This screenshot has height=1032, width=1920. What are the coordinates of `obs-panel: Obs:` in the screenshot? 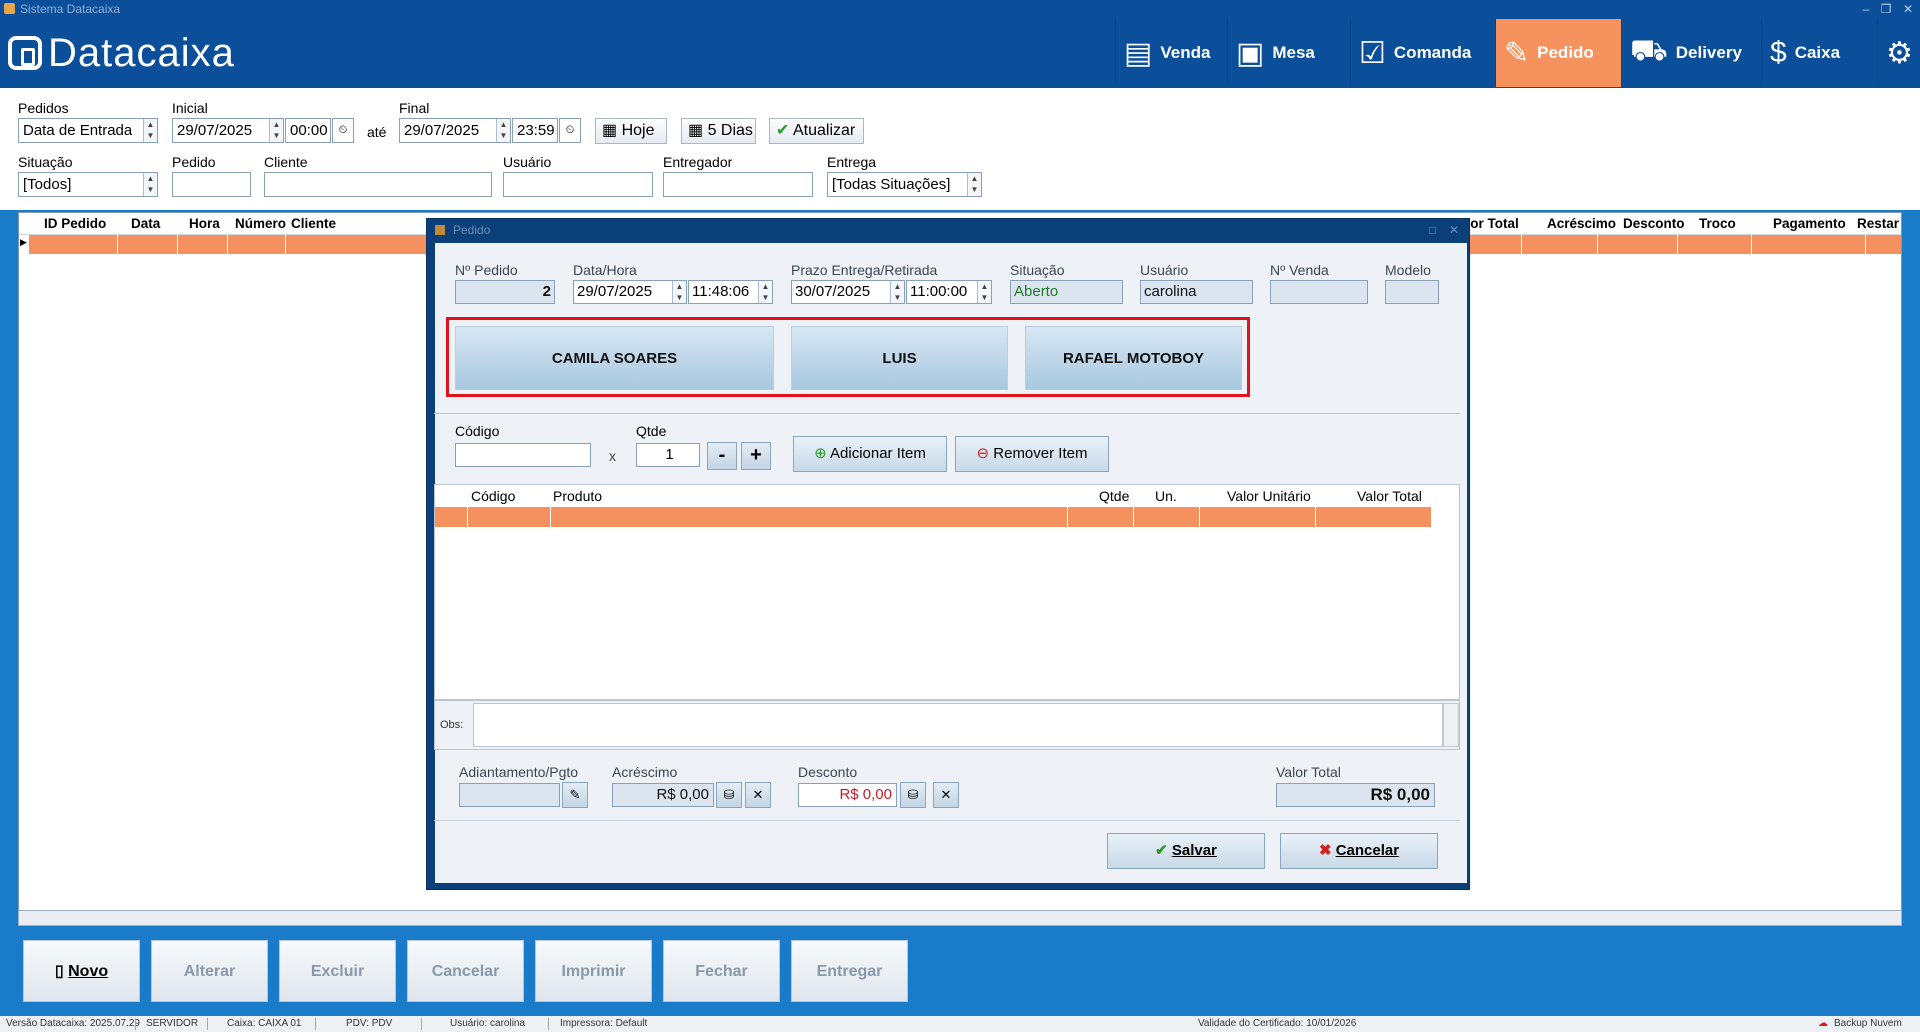 It's located at (947, 725).